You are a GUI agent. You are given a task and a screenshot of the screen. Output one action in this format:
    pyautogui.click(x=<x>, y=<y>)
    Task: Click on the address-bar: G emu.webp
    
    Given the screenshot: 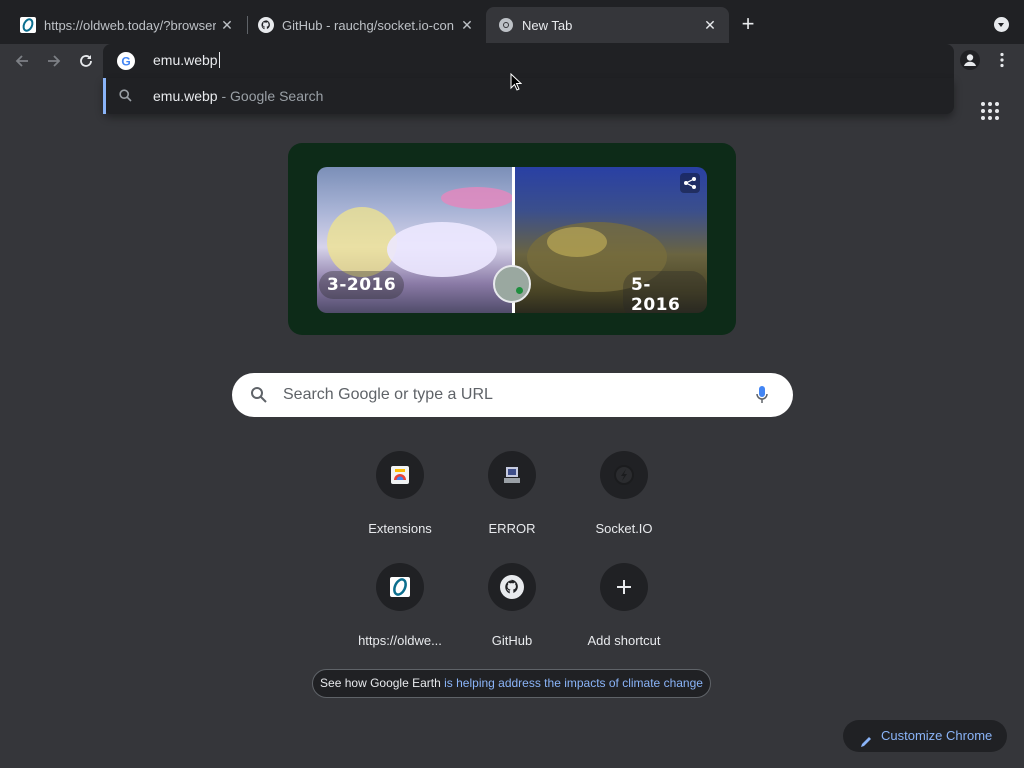 What is the action you would take?
    pyautogui.click(x=528, y=61)
    